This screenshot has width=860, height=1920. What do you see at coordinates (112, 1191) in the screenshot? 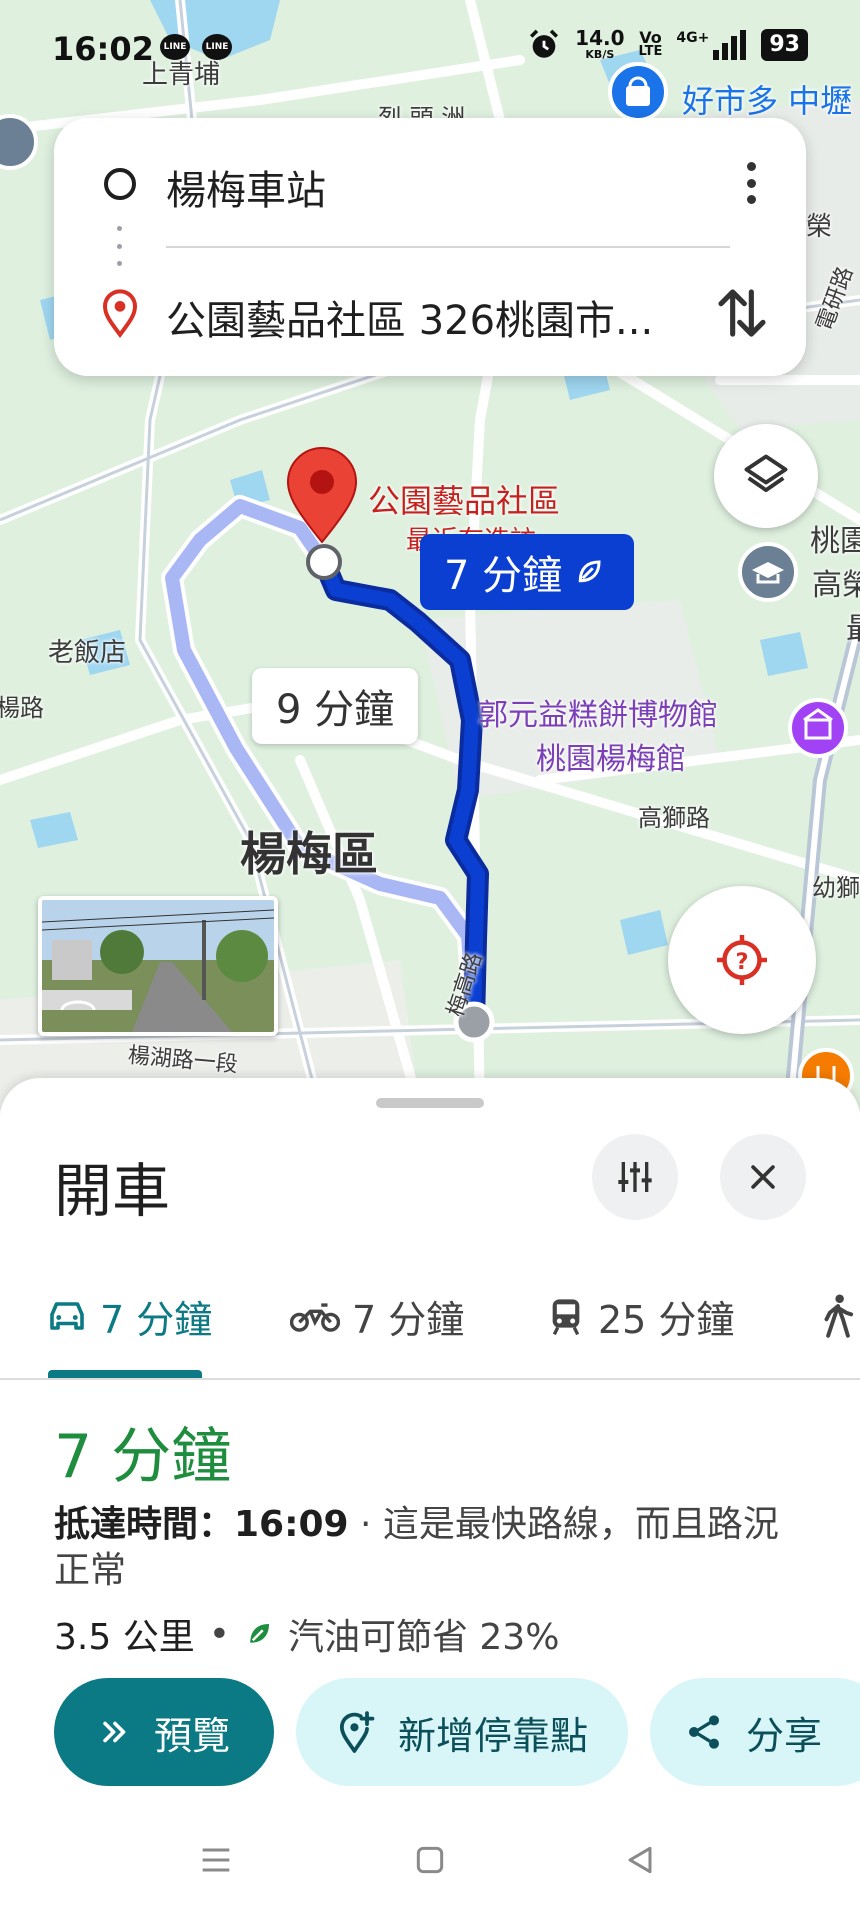
I see `travel-mode-title: 開車` at bounding box center [112, 1191].